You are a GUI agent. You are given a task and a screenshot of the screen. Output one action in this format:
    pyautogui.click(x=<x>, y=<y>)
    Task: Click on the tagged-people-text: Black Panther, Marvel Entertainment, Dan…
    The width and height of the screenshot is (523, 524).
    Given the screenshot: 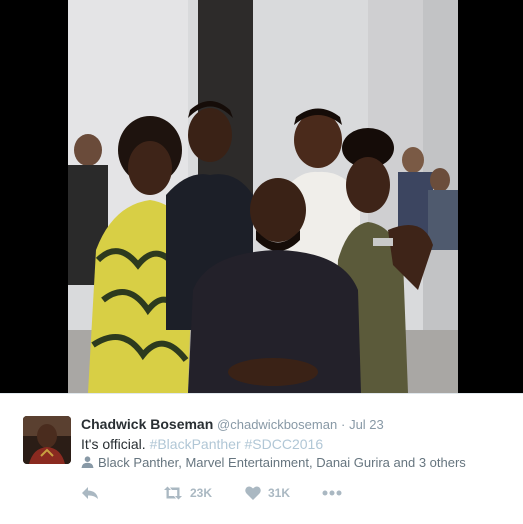 What is the action you would take?
    pyautogui.click(x=282, y=462)
    